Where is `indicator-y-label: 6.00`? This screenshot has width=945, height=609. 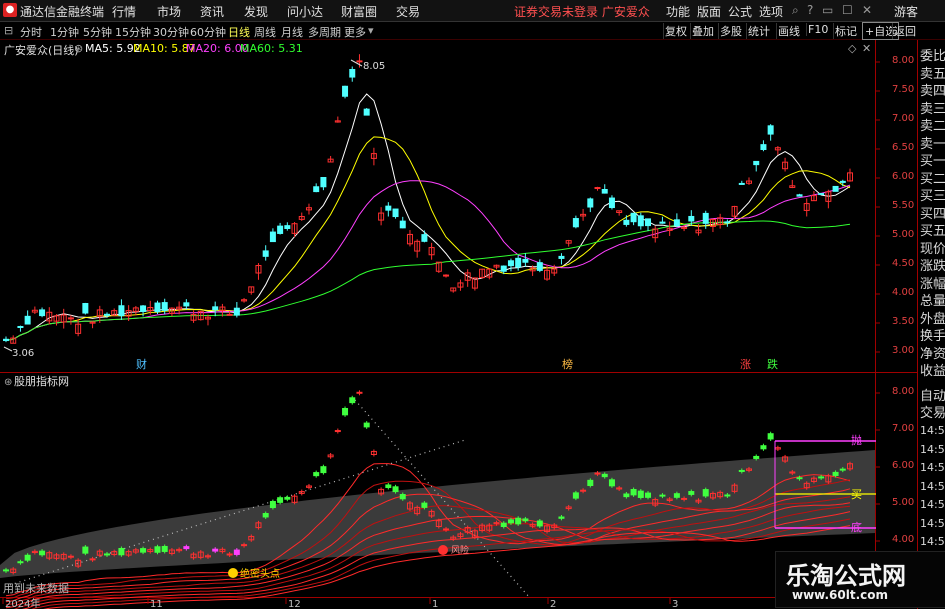 indicator-y-label: 6.00 is located at coordinates (903, 465).